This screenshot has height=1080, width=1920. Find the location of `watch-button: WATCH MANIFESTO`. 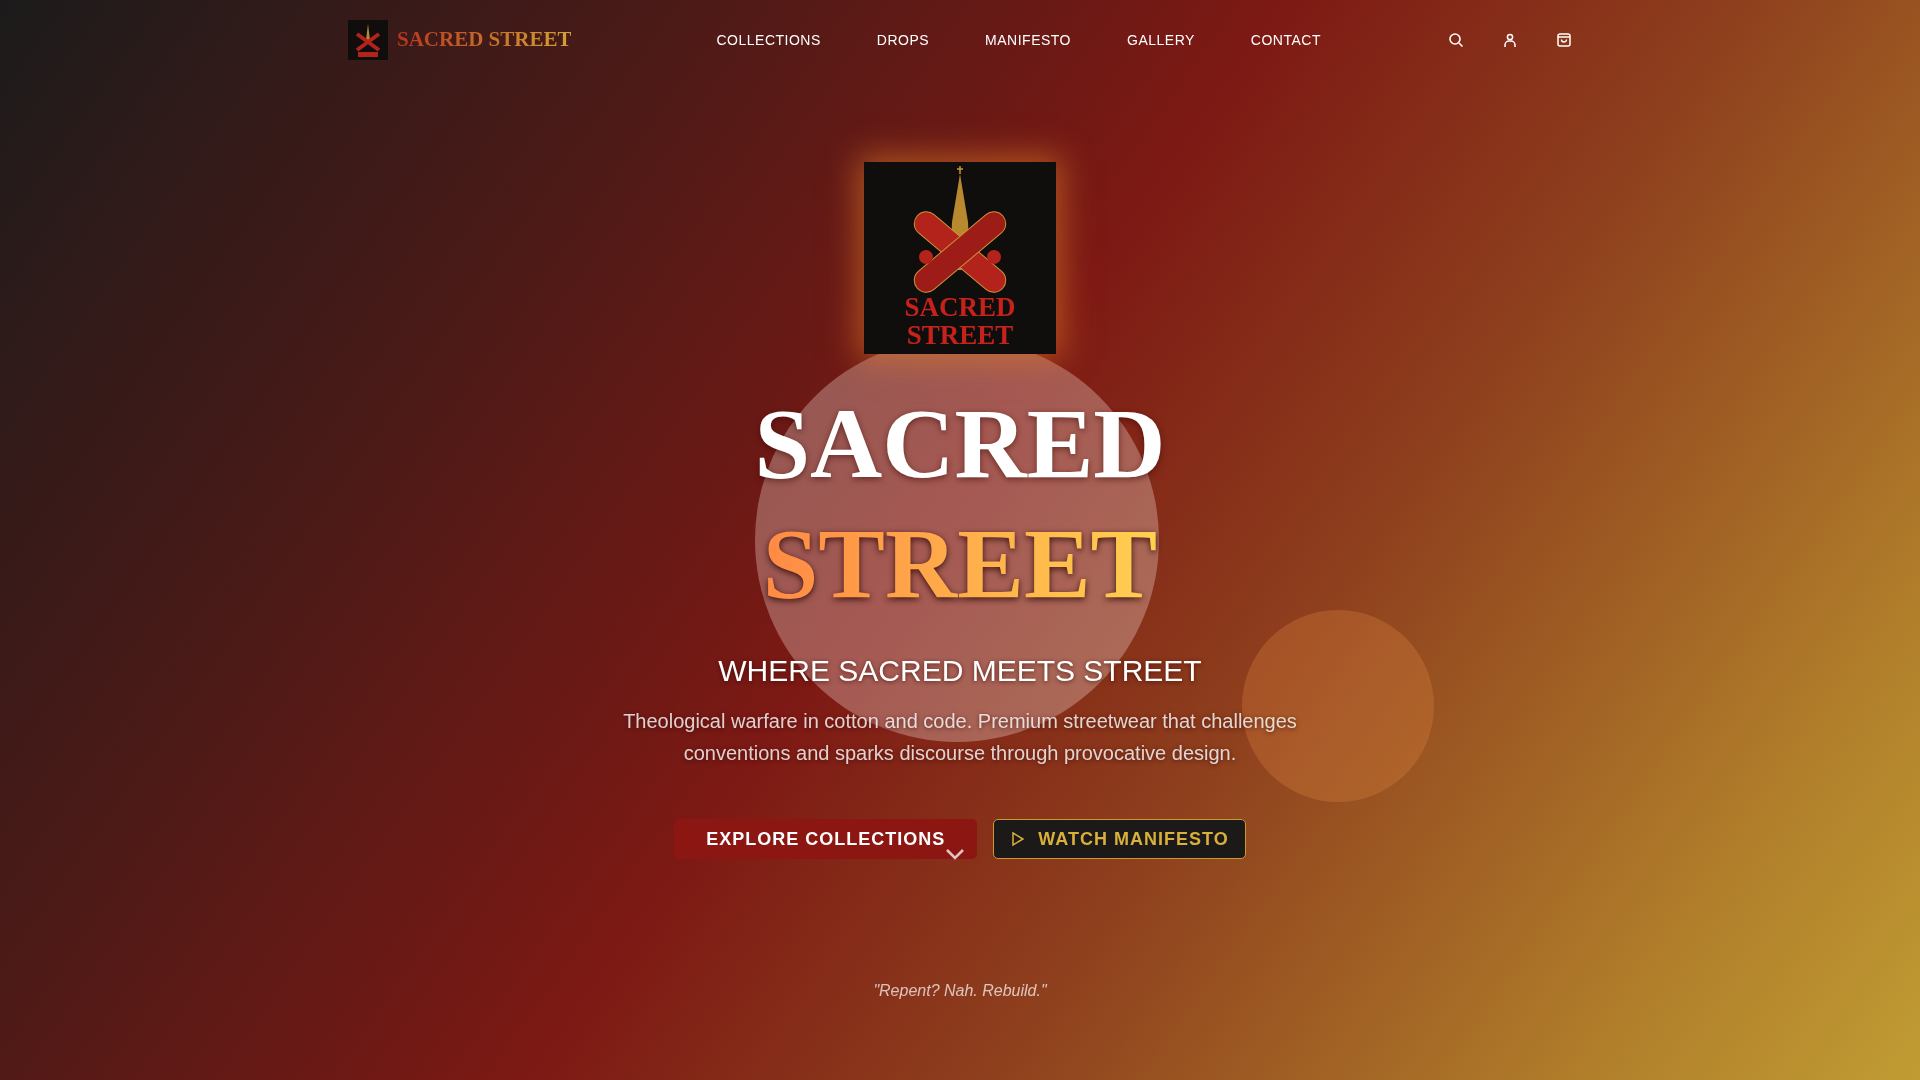

watch-button: WATCH MANIFESTO is located at coordinates (1119, 839).